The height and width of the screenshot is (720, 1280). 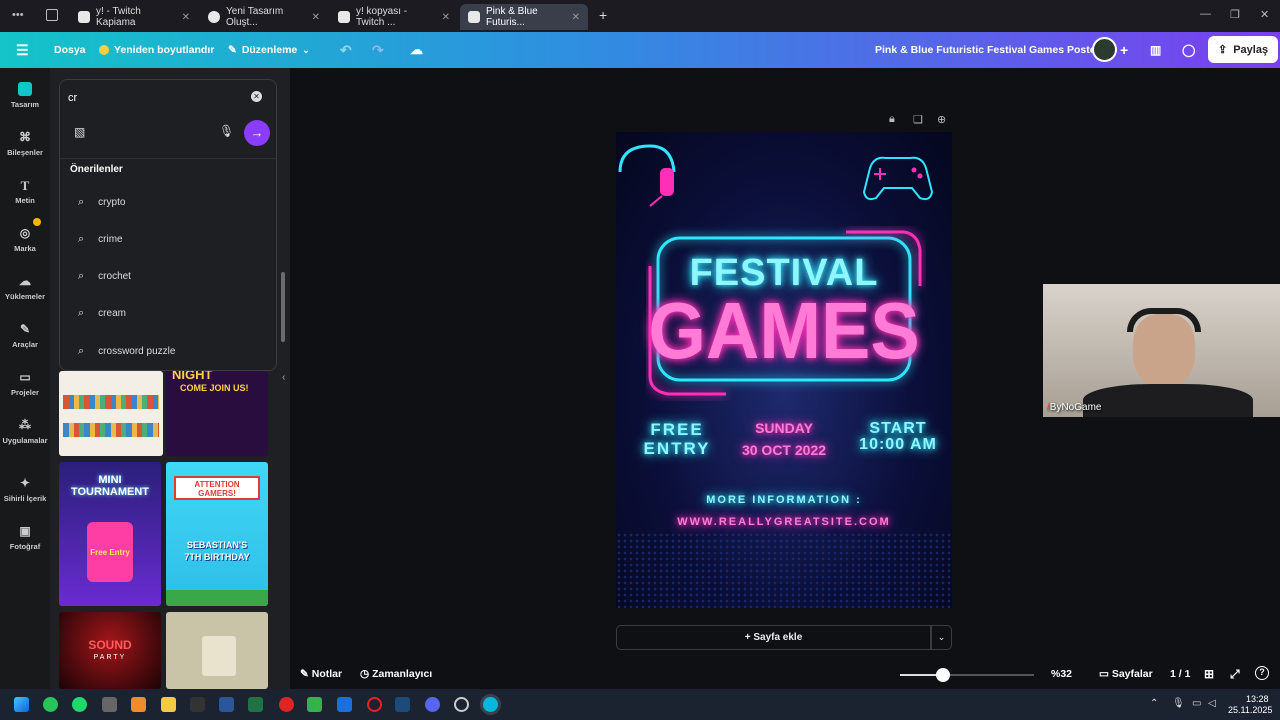 What do you see at coordinates (461, 704) in the screenshot?
I see `obs-icon` at bounding box center [461, 704].